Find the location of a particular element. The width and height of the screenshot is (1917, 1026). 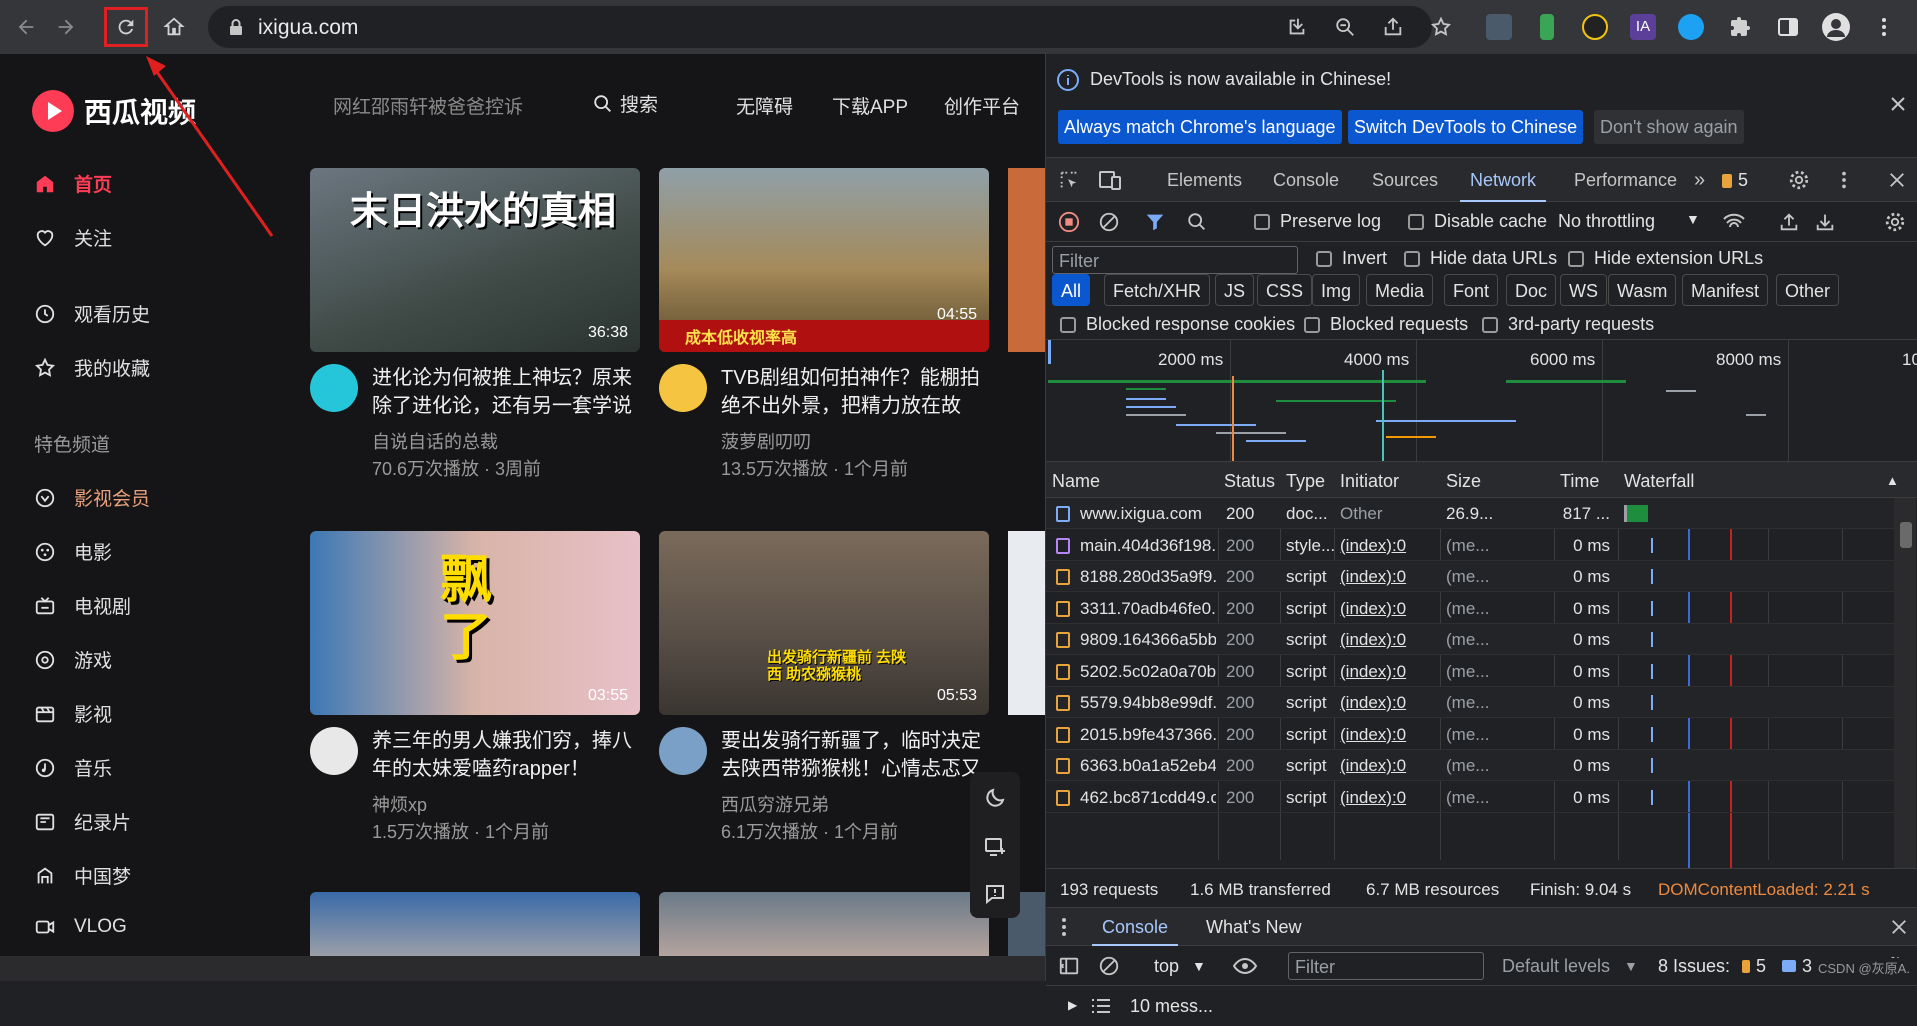

type-fetch-xhr: Fetch/XHR is located at coordinates (1157, 290).